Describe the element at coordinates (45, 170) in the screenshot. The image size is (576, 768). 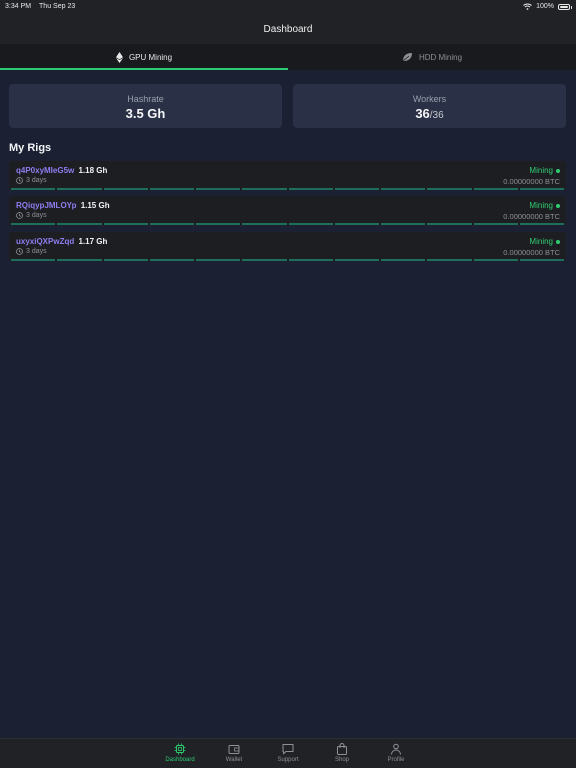
I see `rig-name: q4P0xyMIeG5w` at that location.